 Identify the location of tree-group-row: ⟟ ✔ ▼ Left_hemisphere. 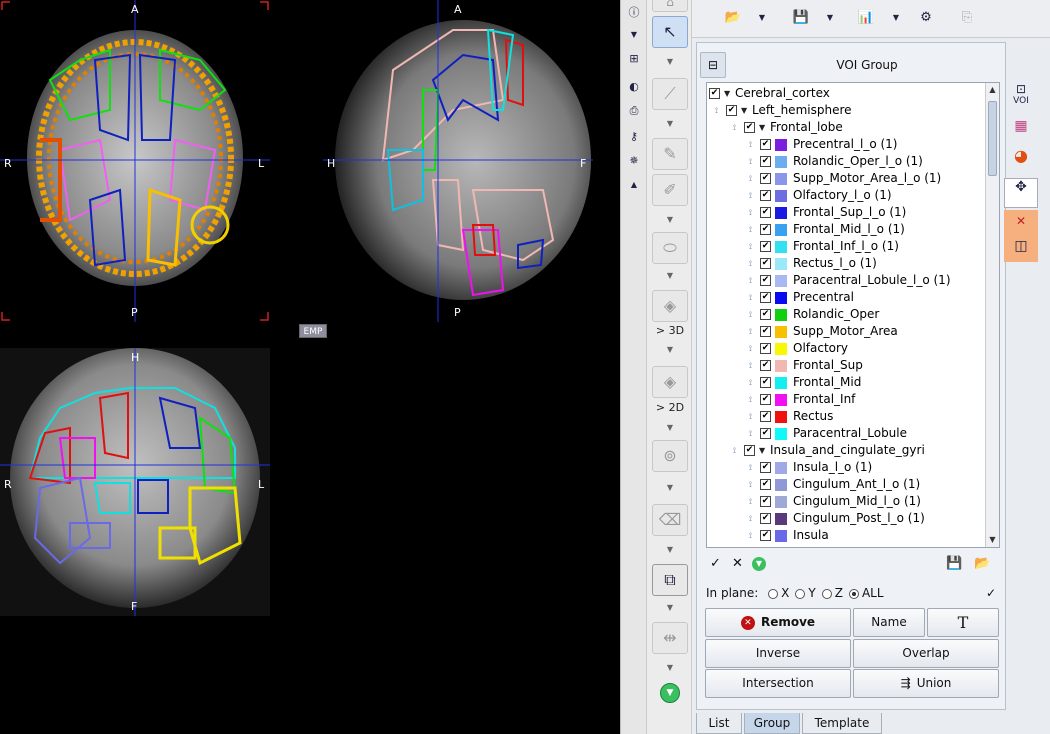
(783, 110).